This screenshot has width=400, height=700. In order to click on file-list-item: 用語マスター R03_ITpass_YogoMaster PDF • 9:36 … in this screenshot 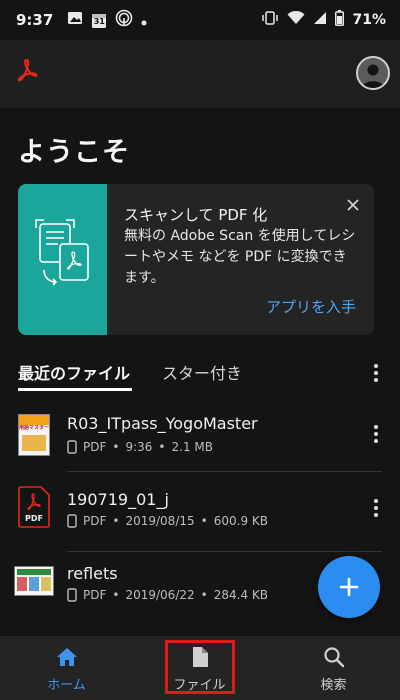, I will do `click(200, 432)`.